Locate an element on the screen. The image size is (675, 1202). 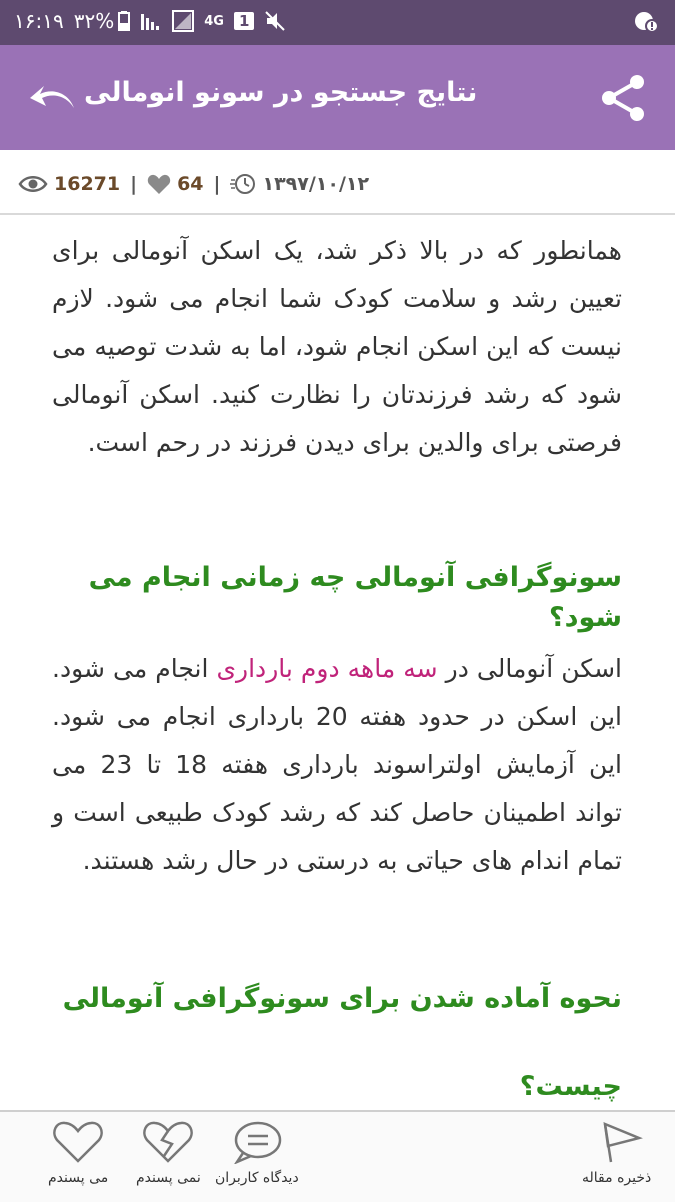
save-article-button: ذخیره مقاله is located at coordinates (616, 1153).